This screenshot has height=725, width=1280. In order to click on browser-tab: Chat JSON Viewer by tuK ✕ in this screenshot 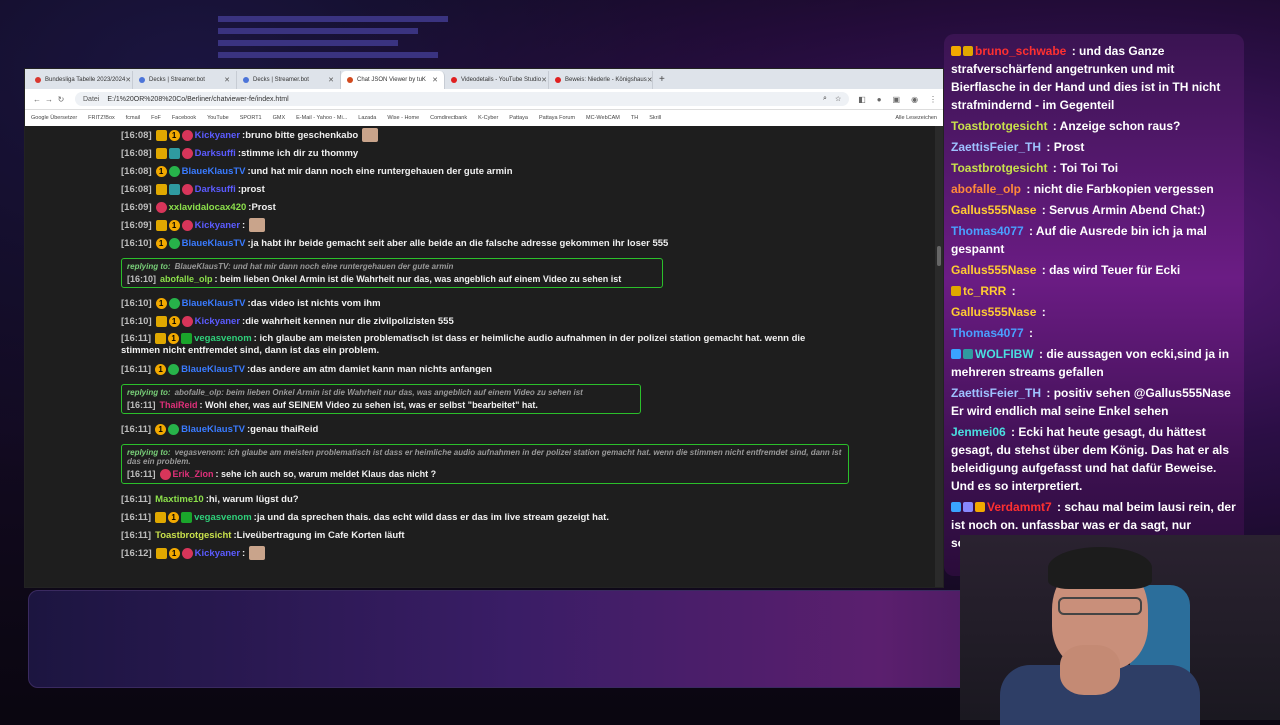, I will do `click(393, 80)`.